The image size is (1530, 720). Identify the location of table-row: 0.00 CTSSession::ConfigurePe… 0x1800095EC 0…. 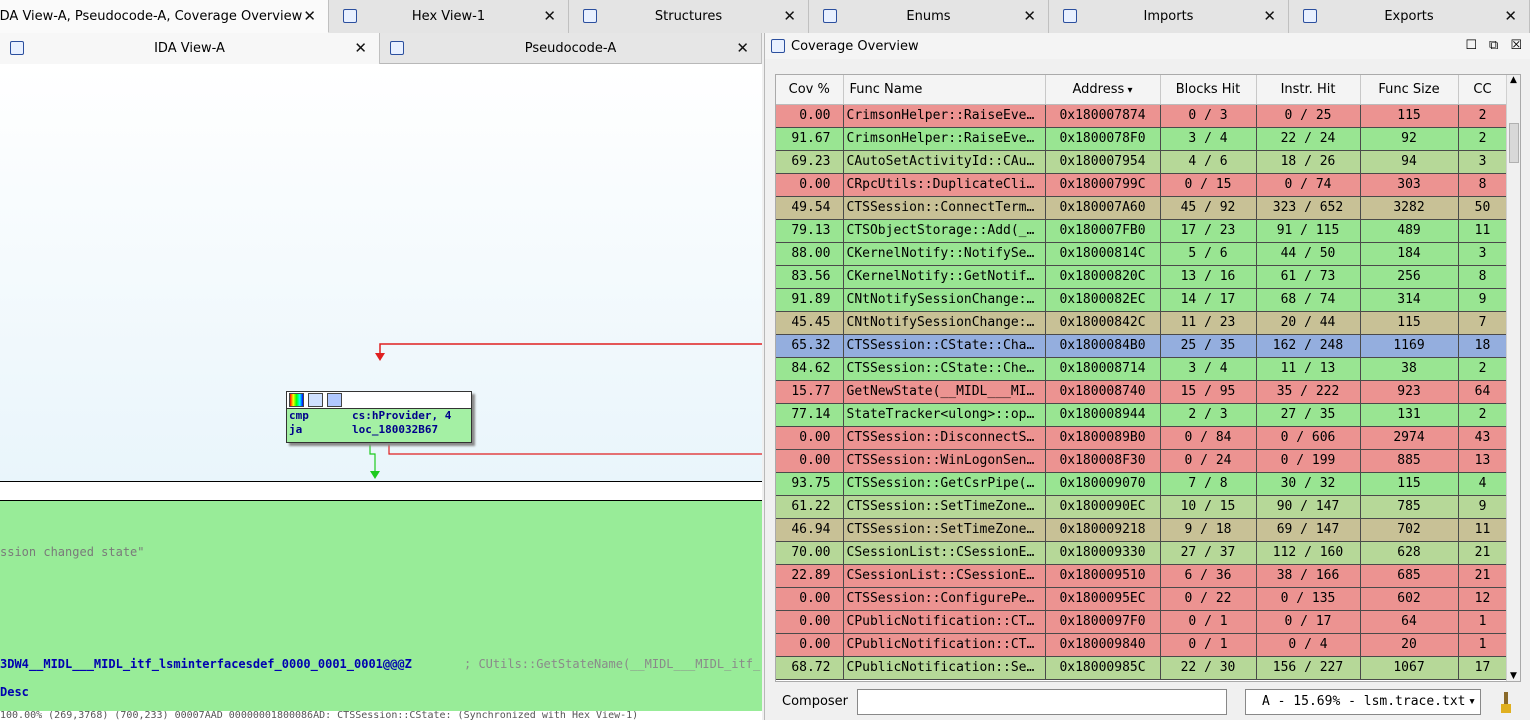
(1142, 599).